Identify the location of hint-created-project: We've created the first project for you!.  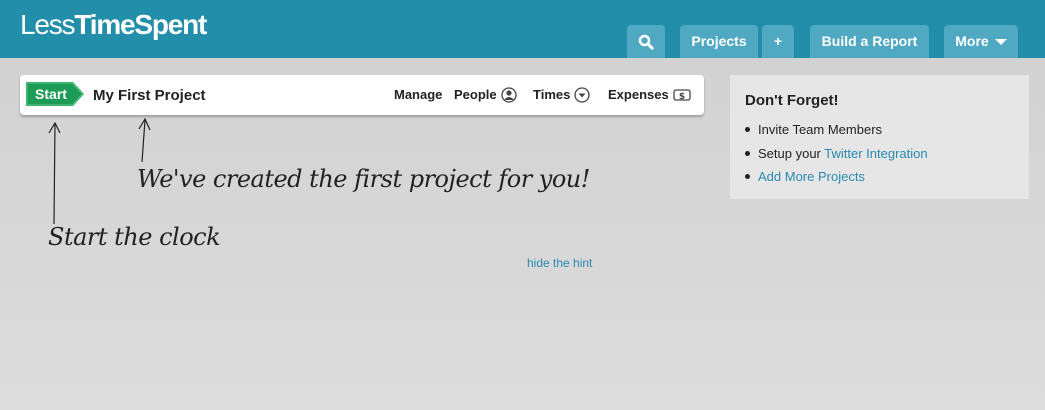
(363, 179).